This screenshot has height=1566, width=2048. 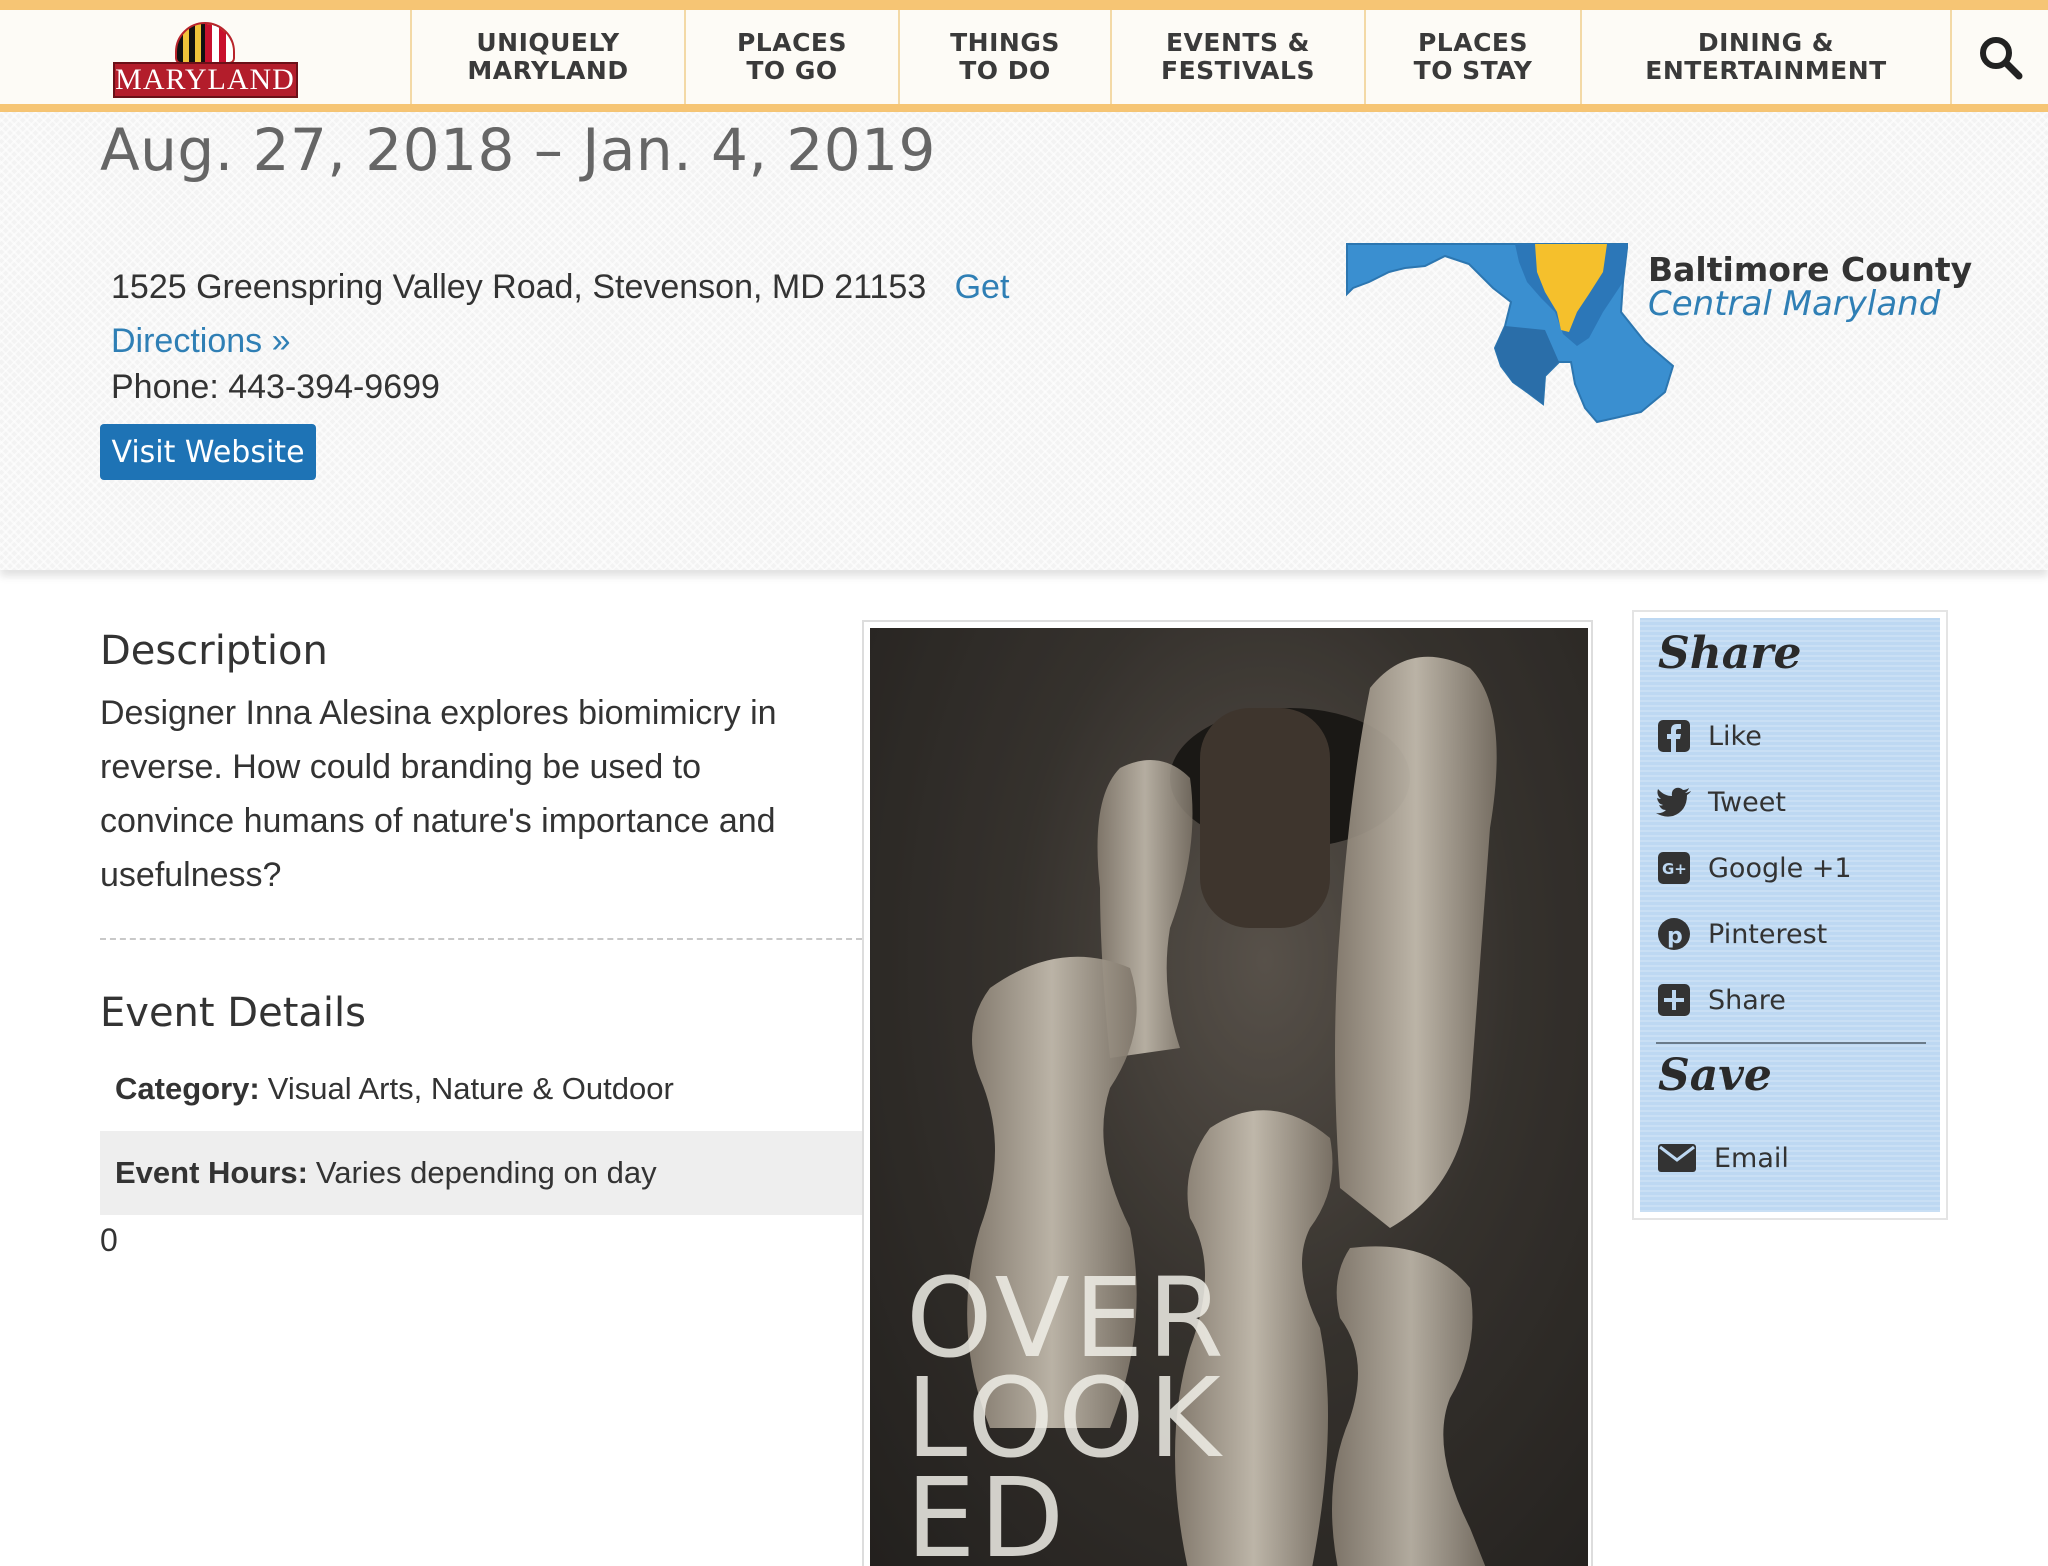 I want to click on event-hours-value: Varies depending on day, so click(x=486, y=1172).